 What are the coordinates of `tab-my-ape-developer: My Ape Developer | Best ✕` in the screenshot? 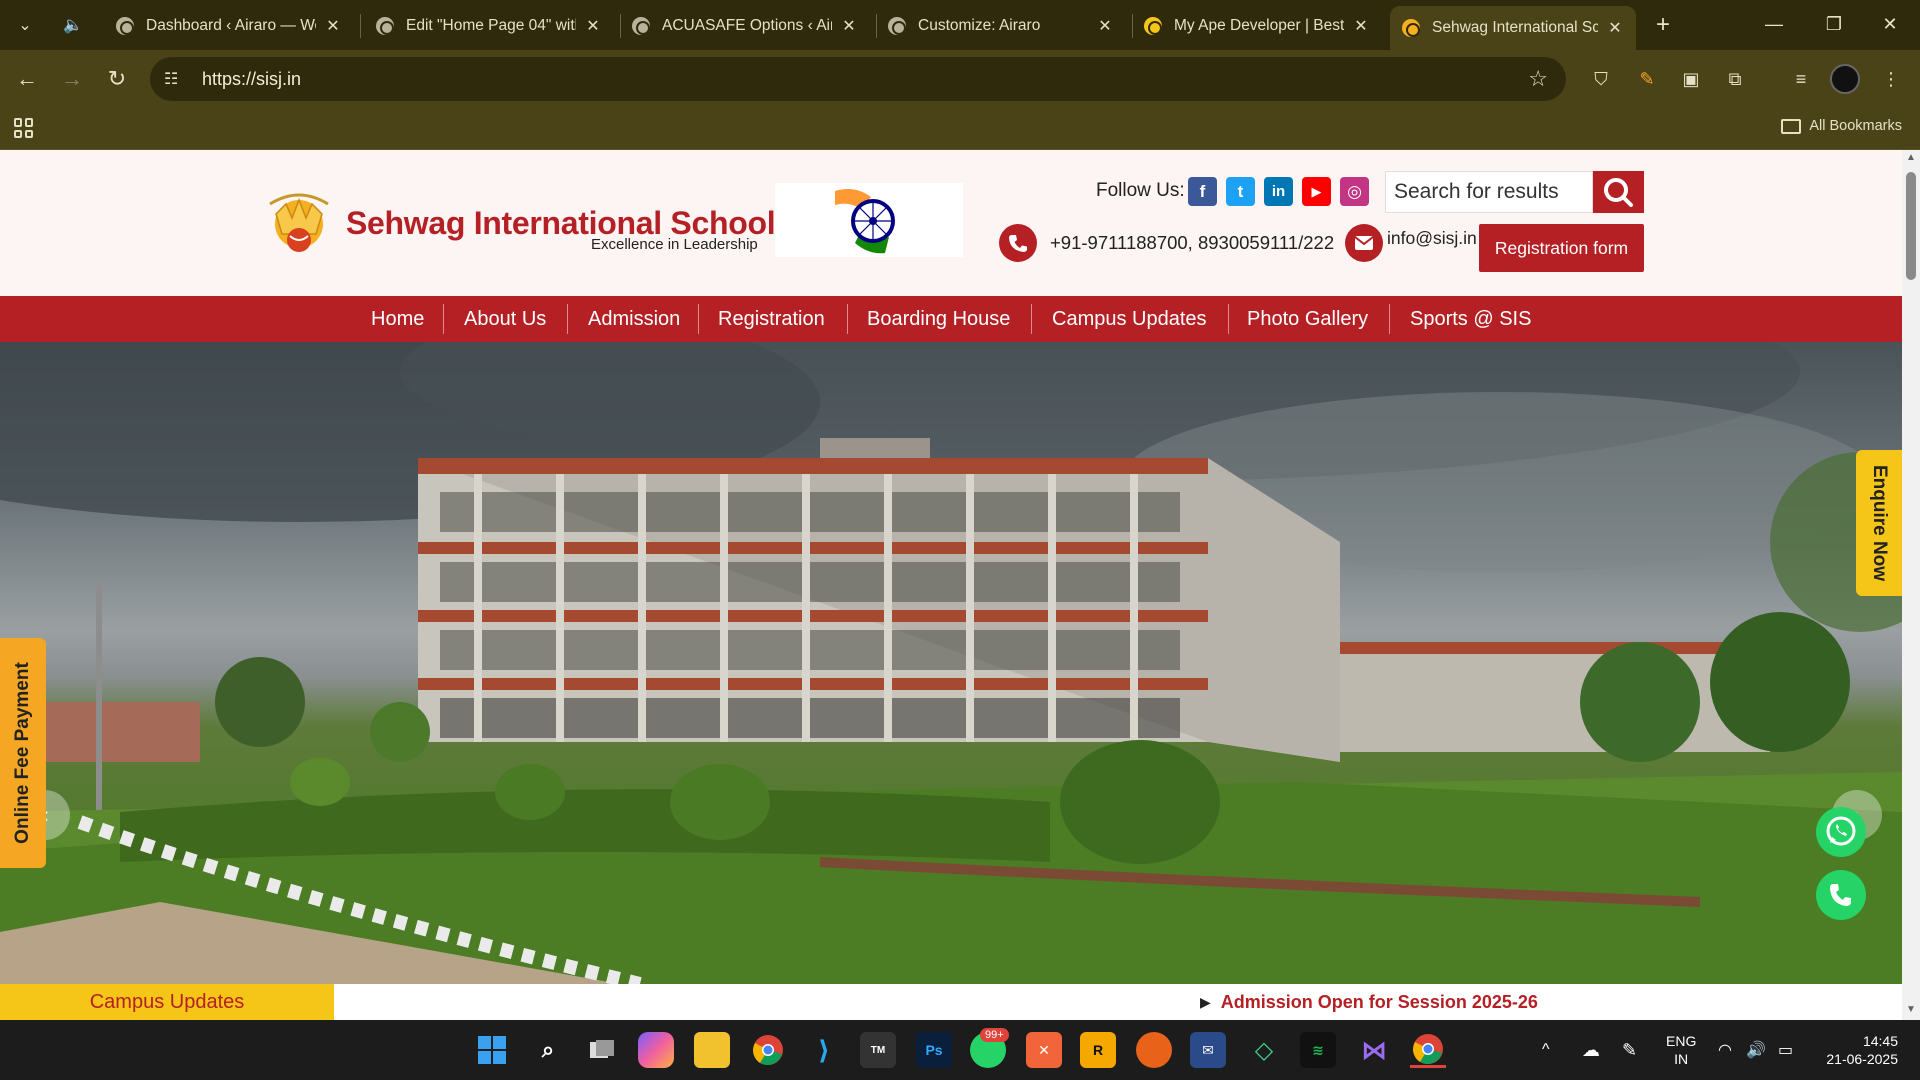 It's located at (1257, 26).